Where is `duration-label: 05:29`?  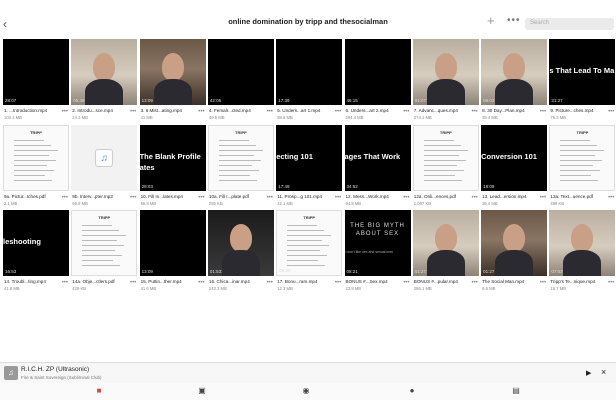 duration-label: 05:29 is located at coordinates (285, 270).